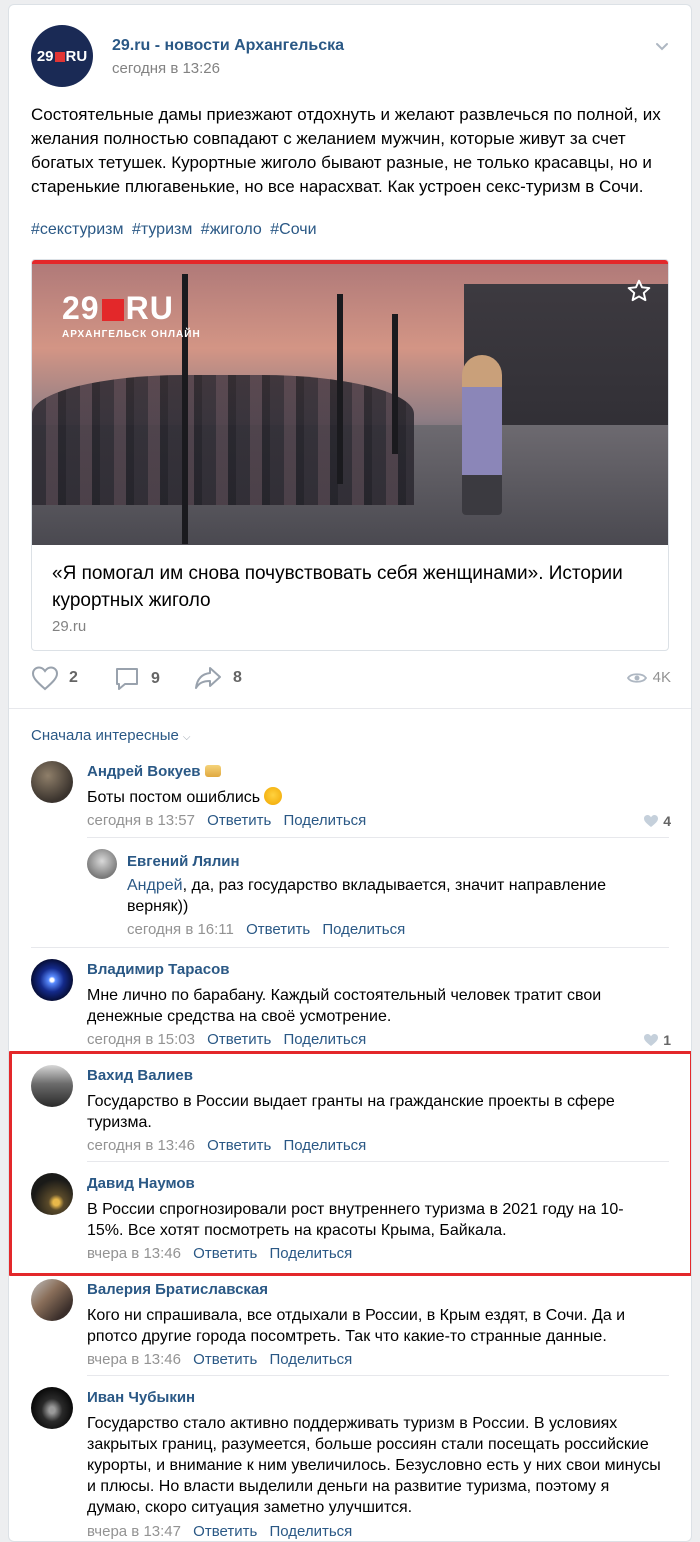 This screenshot has width=700, height=1542. What do you see at coordinates (639, 291) in the screenshot?
I see `star-icon` at bounding box center [639, 291].